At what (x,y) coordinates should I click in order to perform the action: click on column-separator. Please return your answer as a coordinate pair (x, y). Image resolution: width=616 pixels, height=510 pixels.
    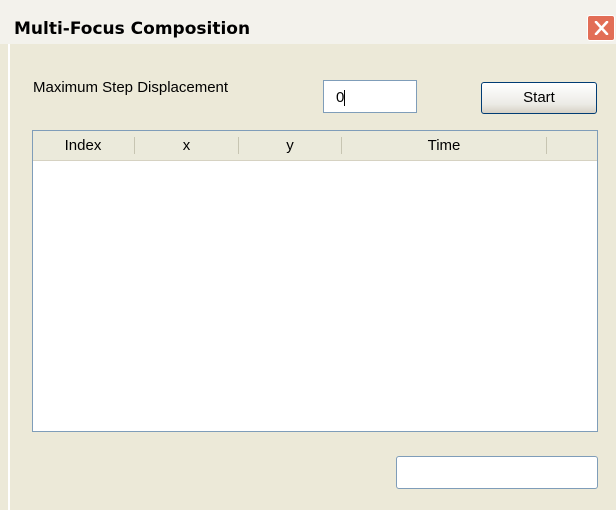
    Looking at the image, I should click on (546, 145).